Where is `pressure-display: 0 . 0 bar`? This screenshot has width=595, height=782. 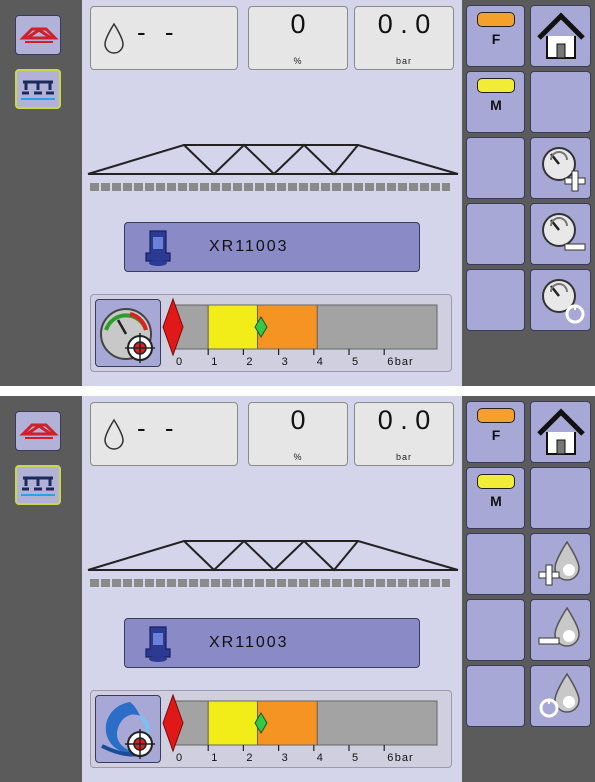
pressure-display: 0 . 0 bar is located at coordinates (404, 434).